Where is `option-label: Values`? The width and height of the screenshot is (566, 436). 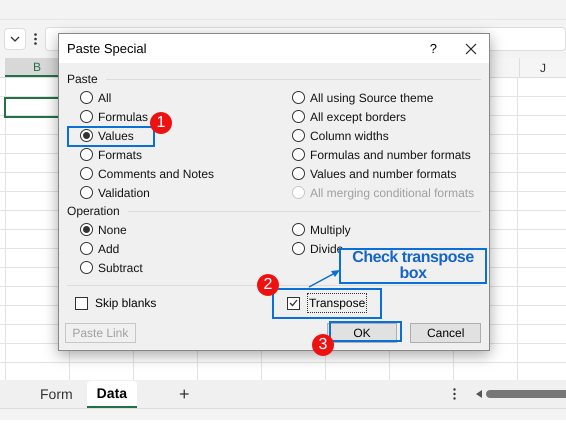 option-label: Values is located at coordinates (116, 136).